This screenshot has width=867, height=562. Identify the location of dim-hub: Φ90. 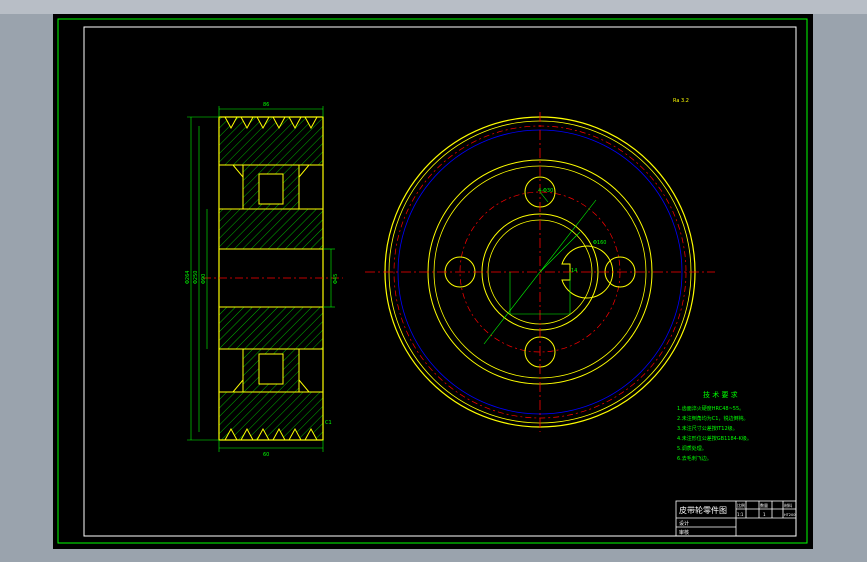
(204, 279).